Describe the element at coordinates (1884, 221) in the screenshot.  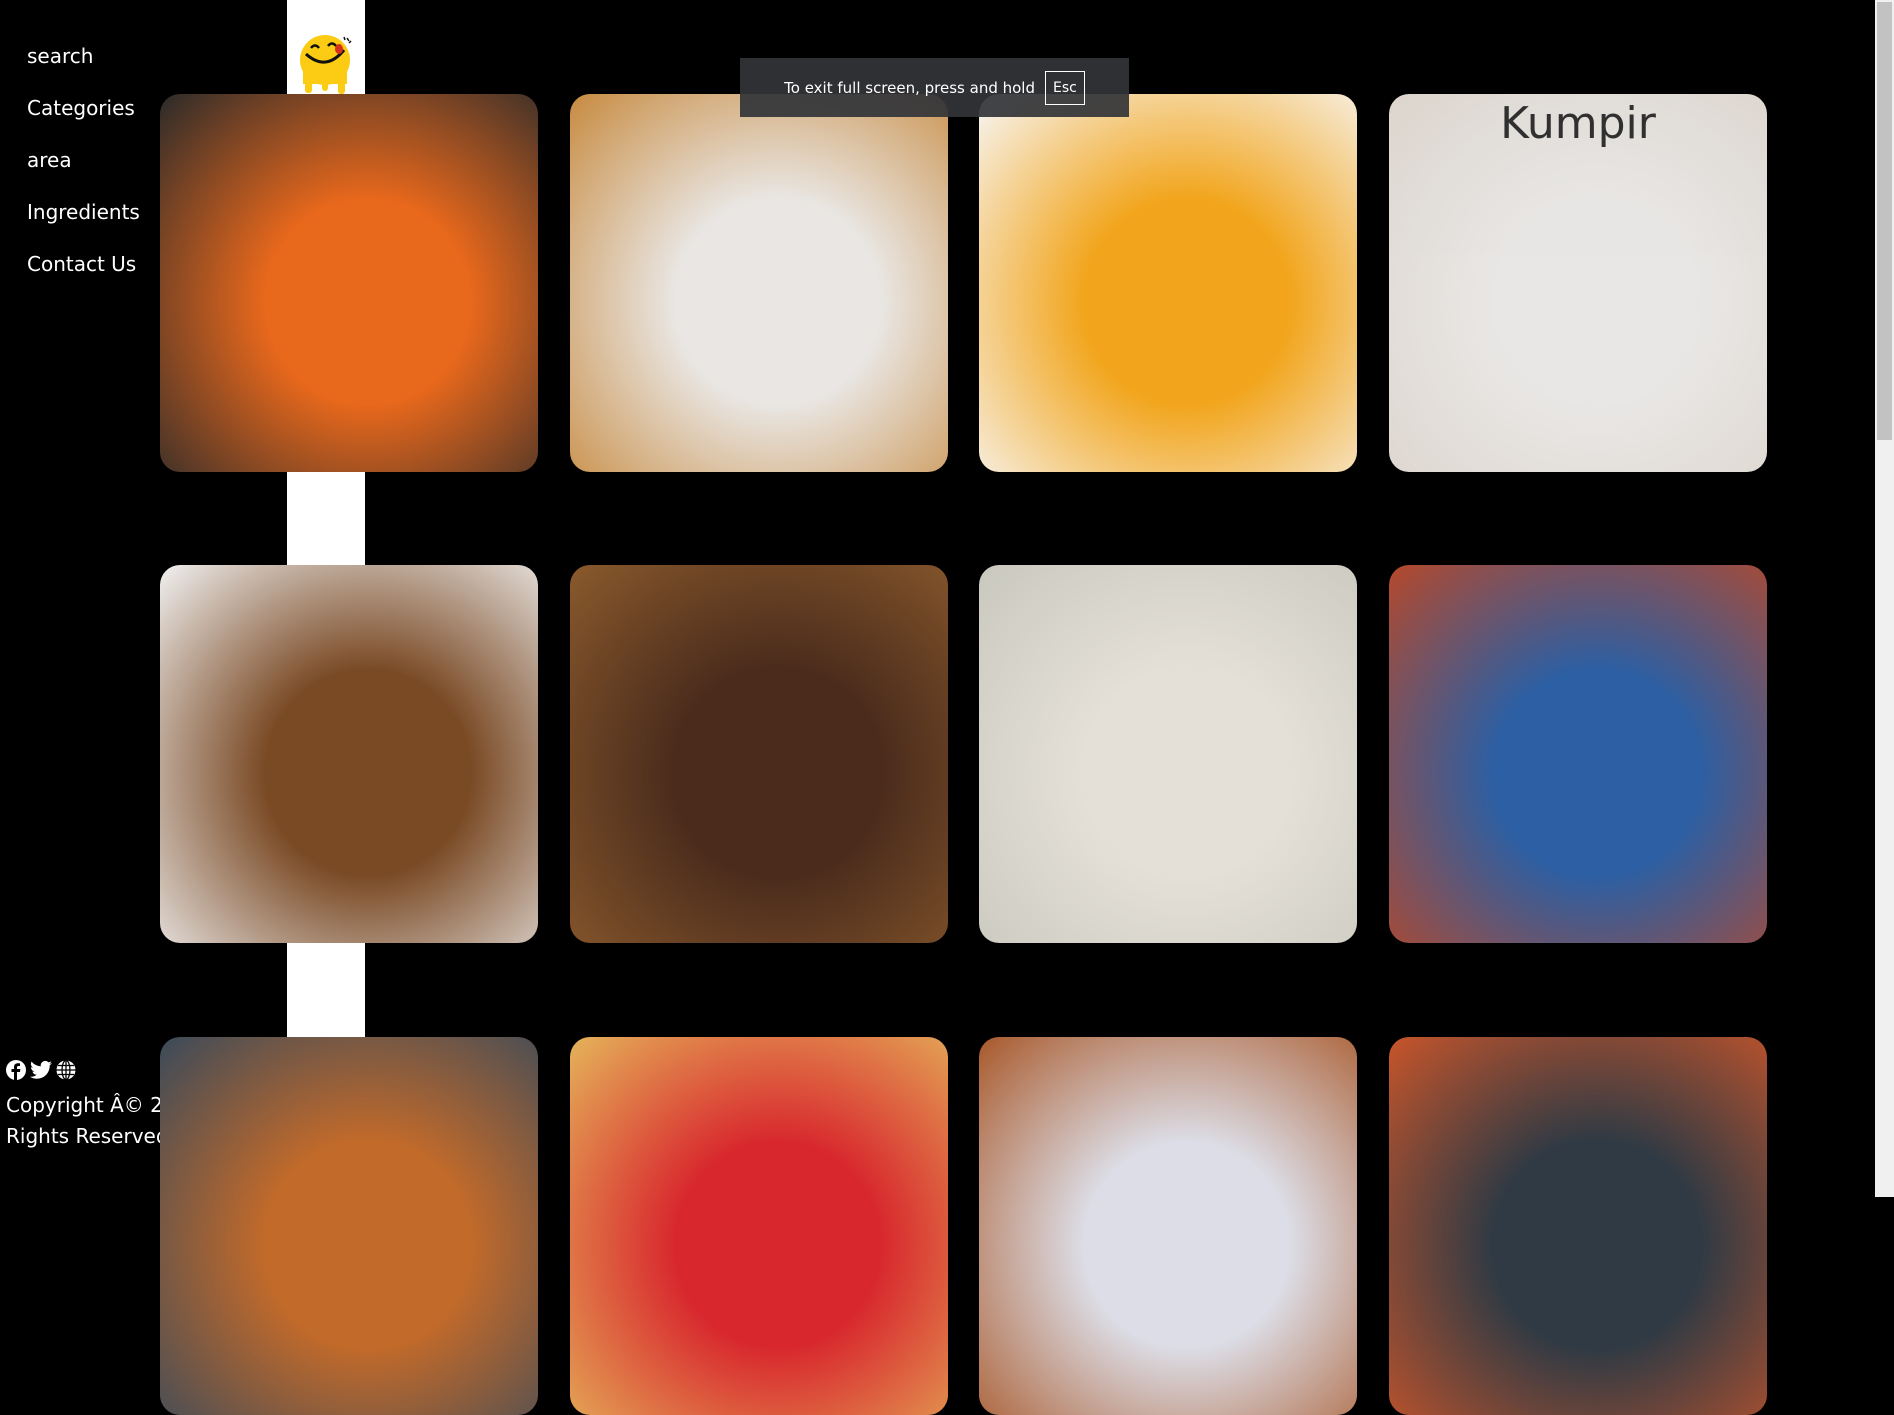
I see `scrollbar-thumb` at that location.